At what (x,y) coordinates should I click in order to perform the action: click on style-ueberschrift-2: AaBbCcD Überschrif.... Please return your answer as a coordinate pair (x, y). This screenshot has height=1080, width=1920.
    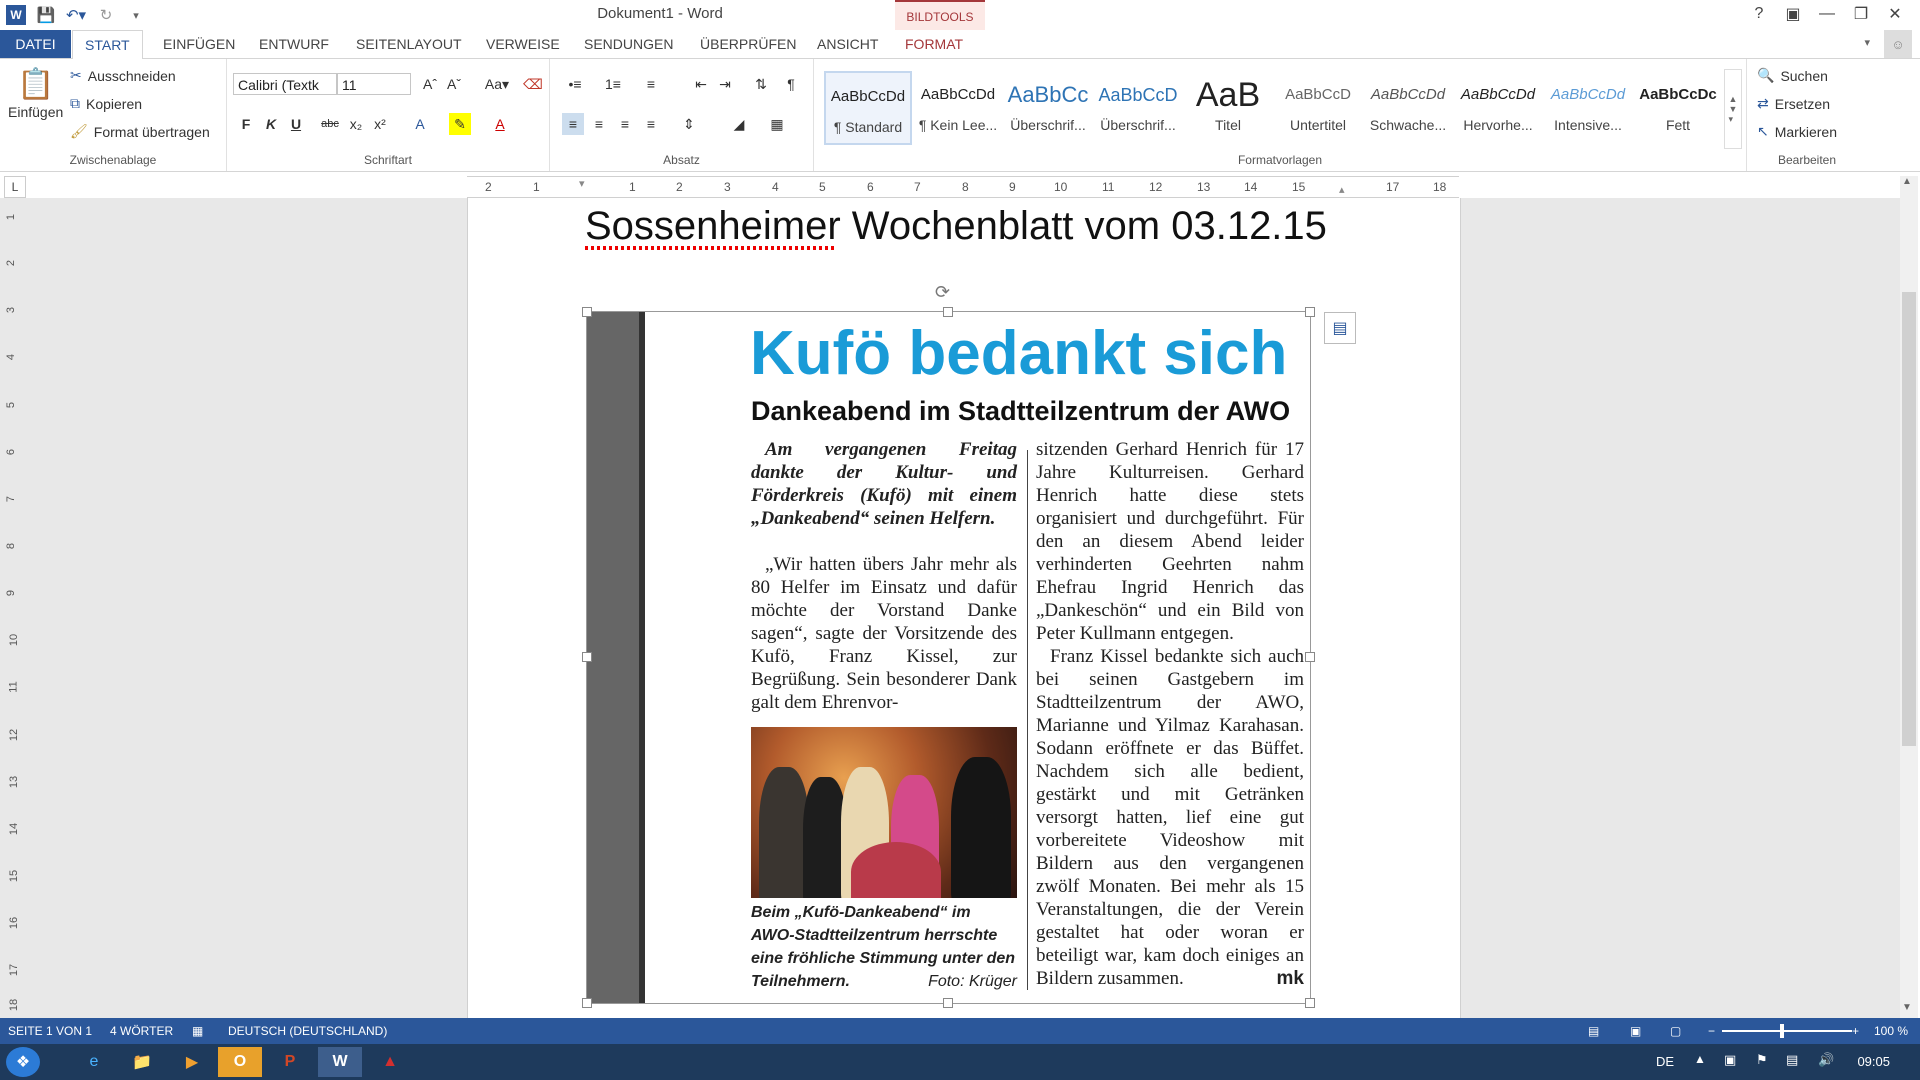
    Looking at the image, I should click on (1138, 108).